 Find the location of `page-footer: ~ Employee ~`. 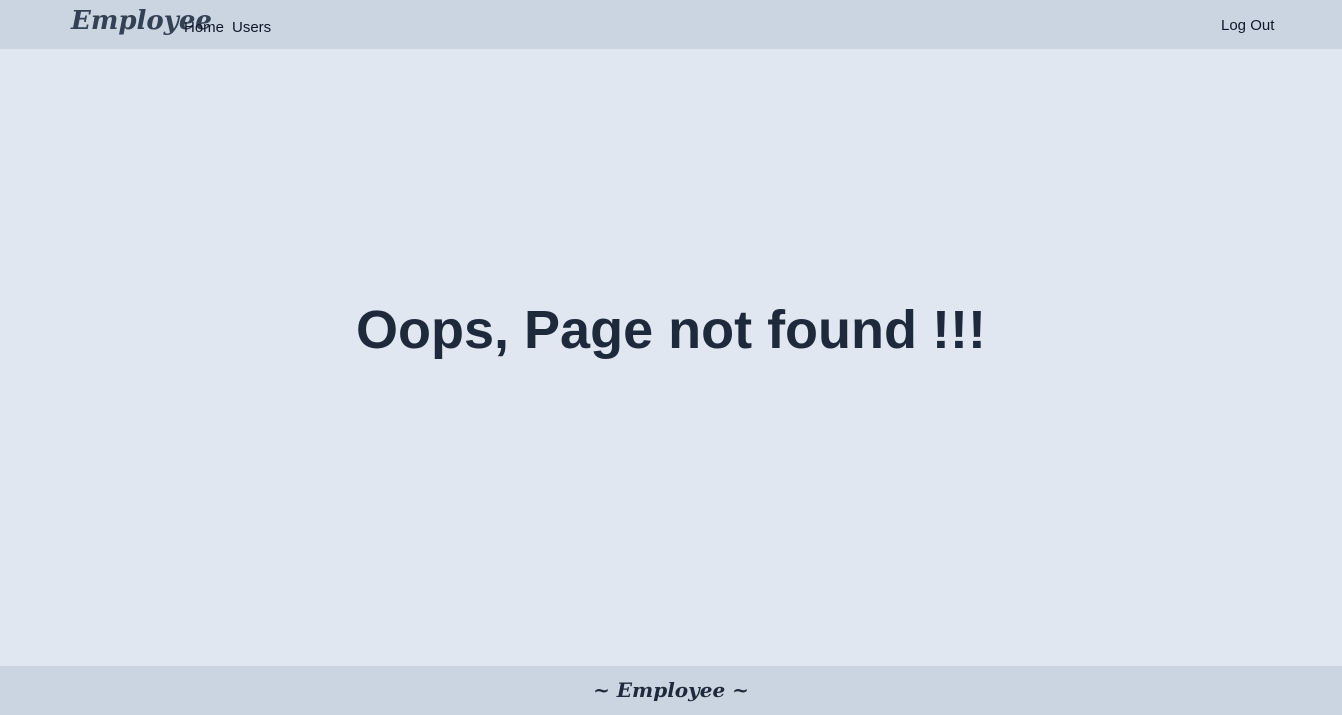

page-footer: ~ Employee ~ is located at coordinates (671, 690).